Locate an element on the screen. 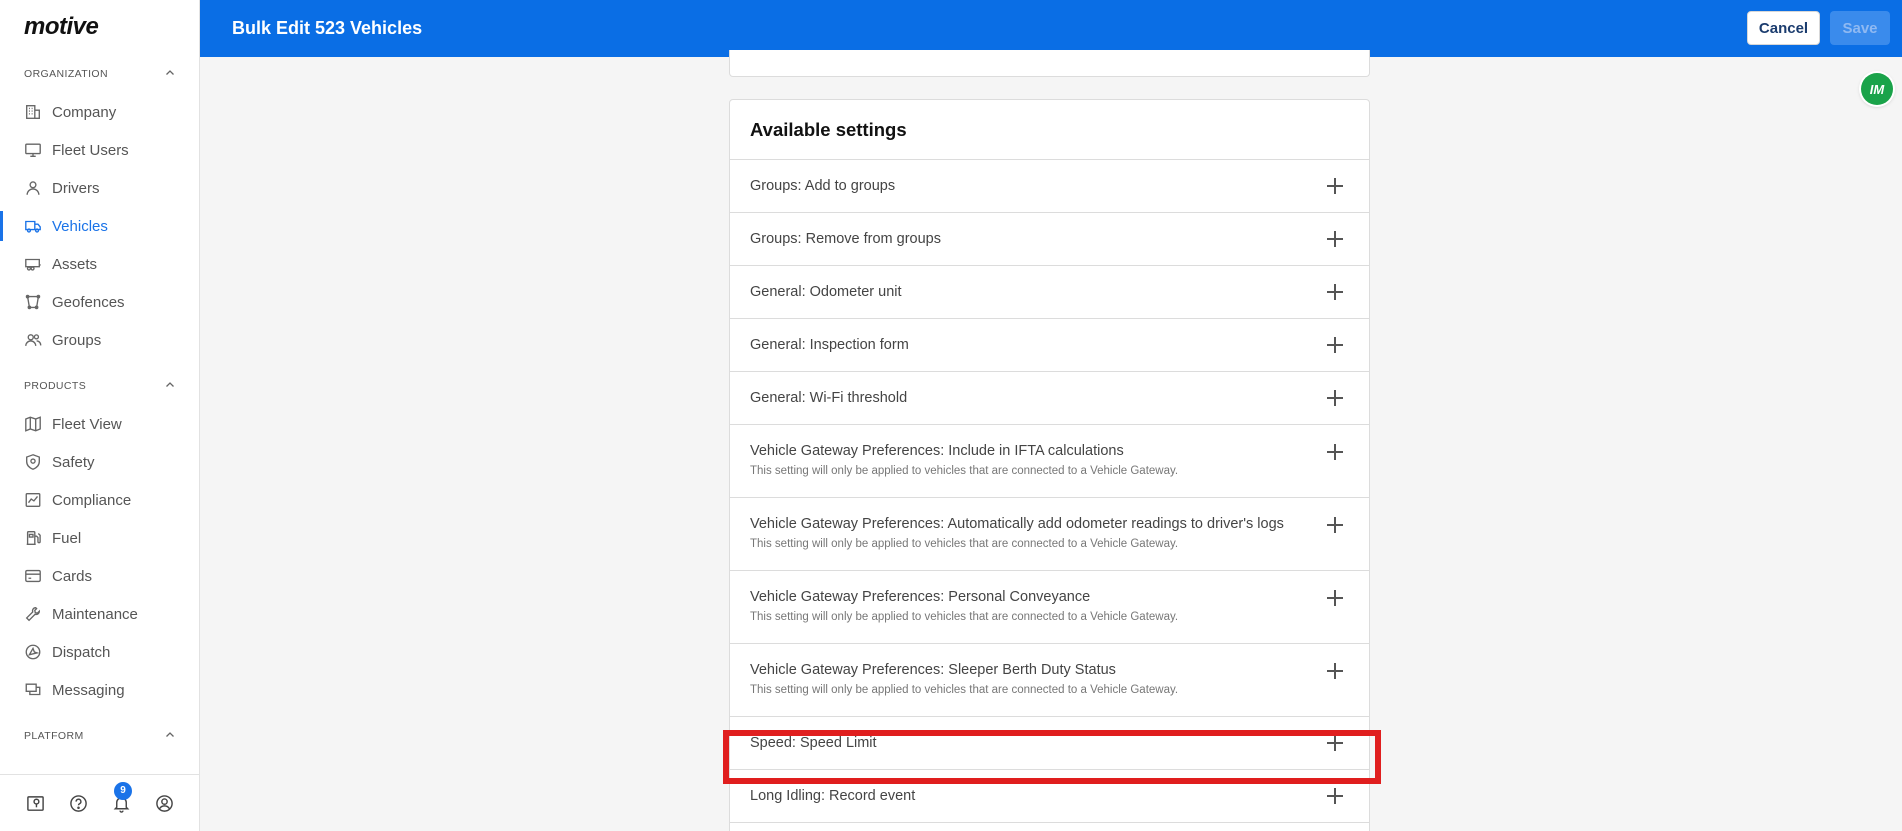 This screenshot has height=831, width=1902. sidebar-section-header: ORGANIZATION is located at coordinates (99, 74).